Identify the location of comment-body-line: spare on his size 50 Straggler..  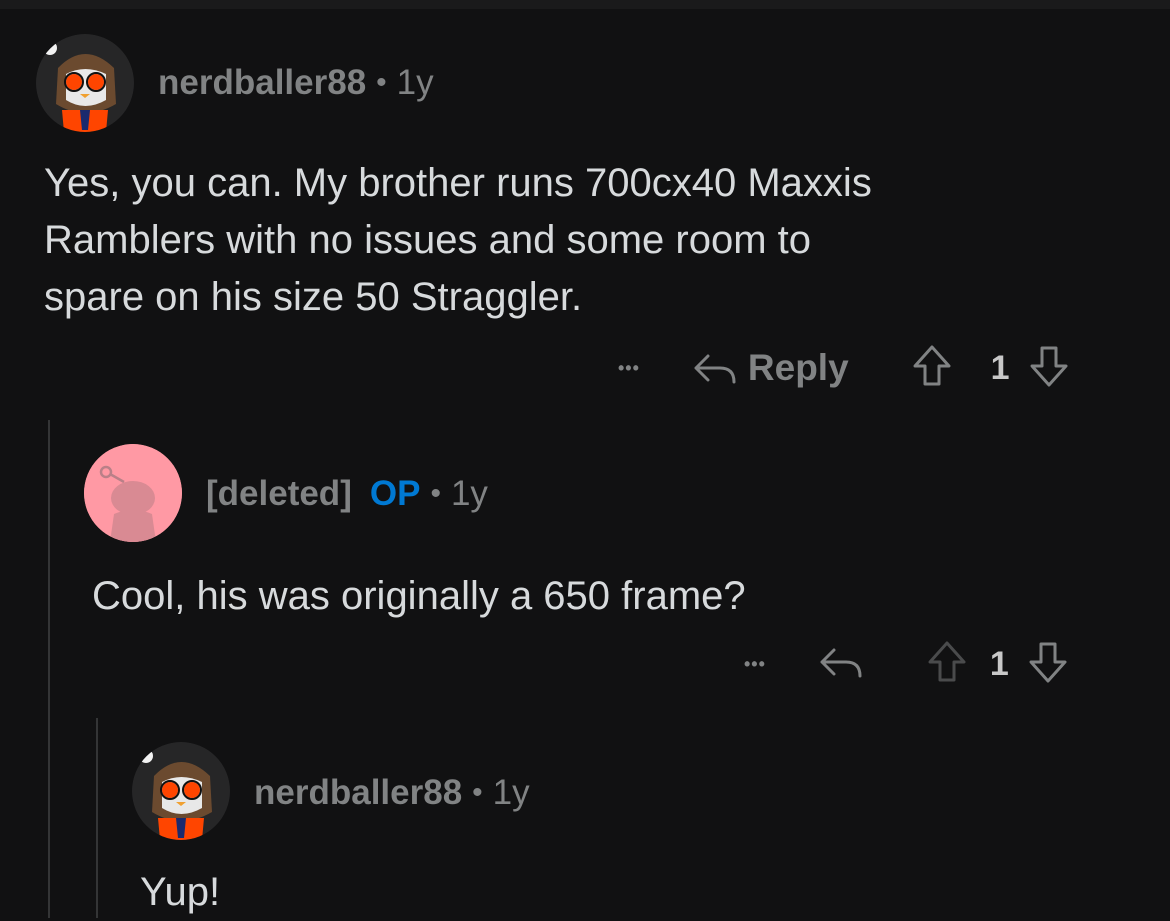
(313, 297).